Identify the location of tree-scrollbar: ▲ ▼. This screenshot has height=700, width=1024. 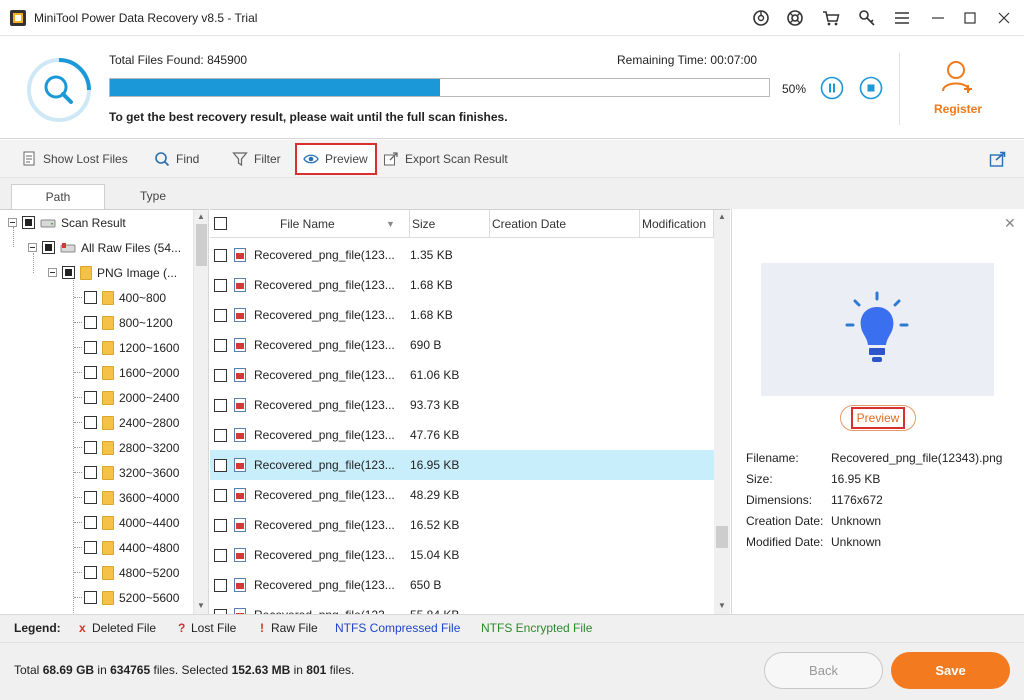
(200, 412).